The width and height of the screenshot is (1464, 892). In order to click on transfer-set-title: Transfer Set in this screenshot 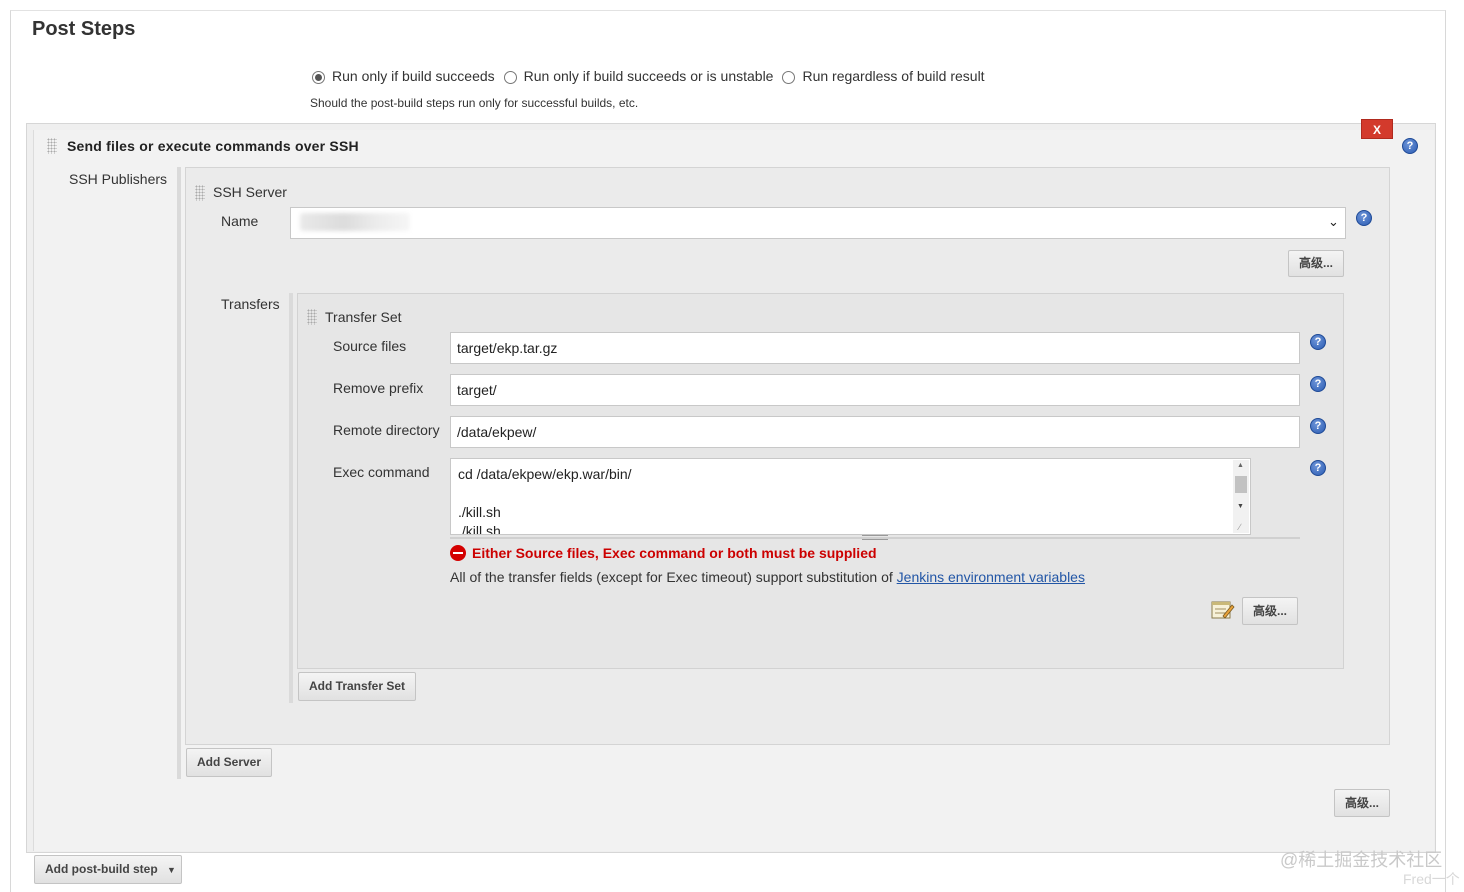, I will do `click(363, 317)`.